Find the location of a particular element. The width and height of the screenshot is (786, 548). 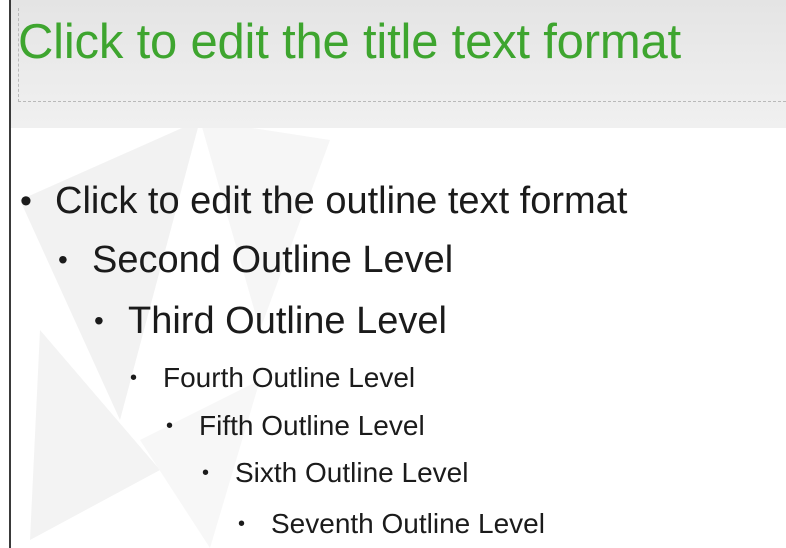

outline-text: Second Outline Level is located at coordinates (273, 260).